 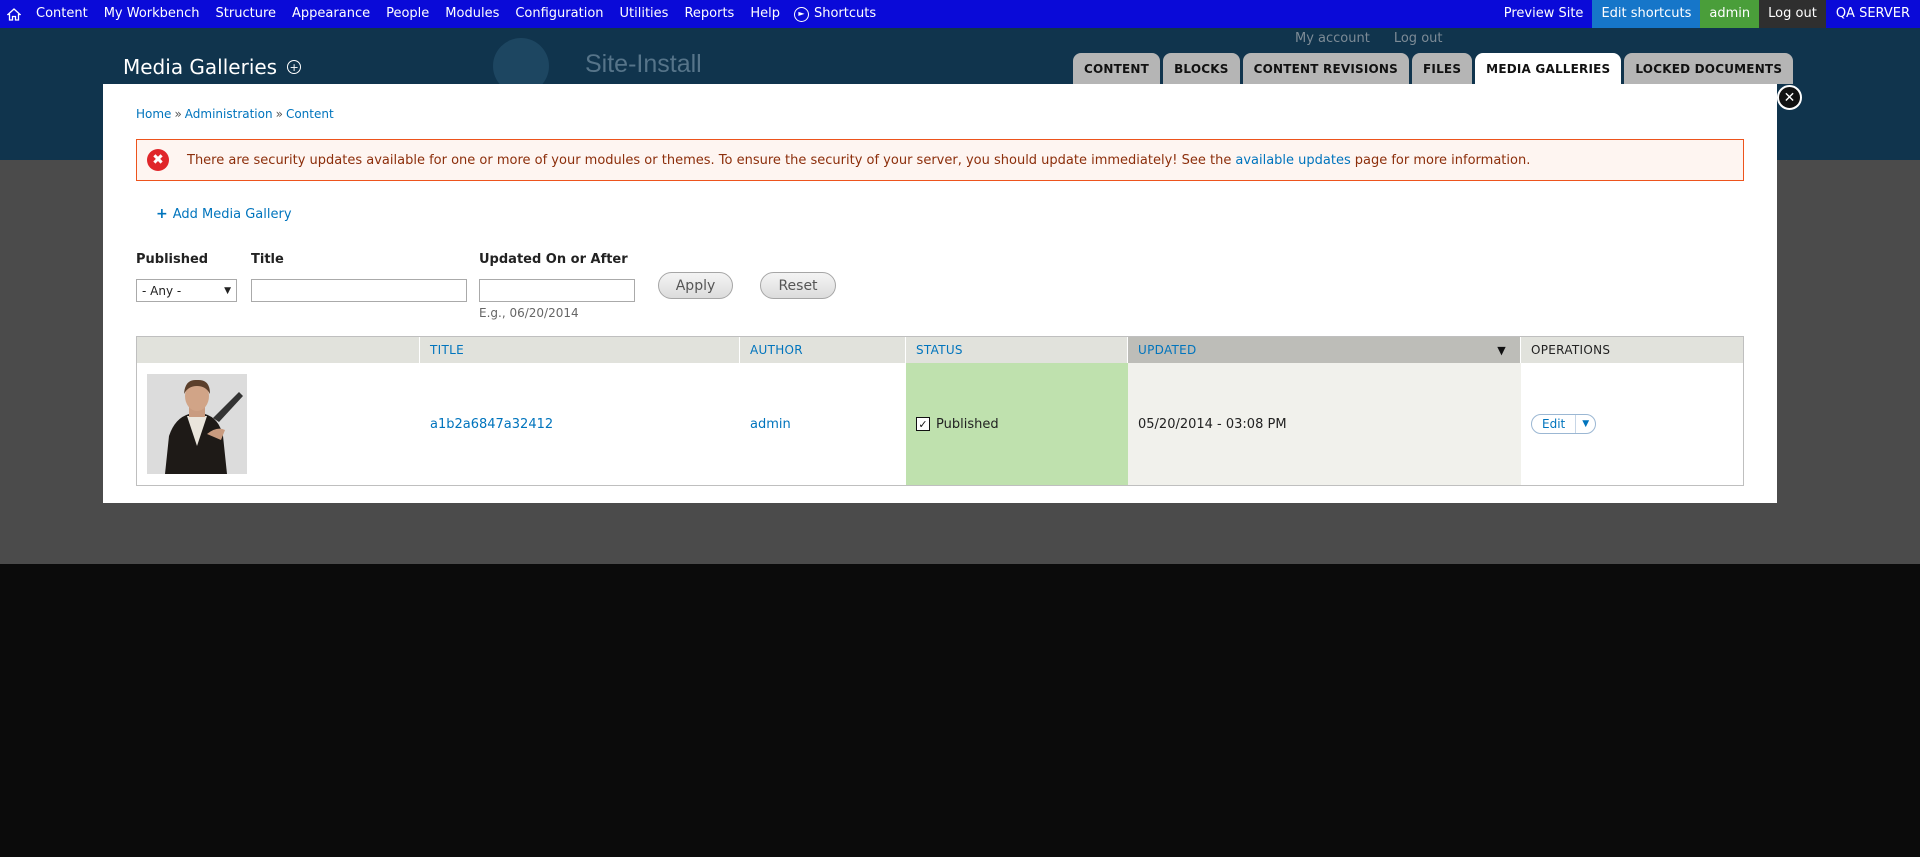 What do you see at coordinates (557, 290) in the screenshot?
I see `updated-filter-input` at bounding box center [557, 290].